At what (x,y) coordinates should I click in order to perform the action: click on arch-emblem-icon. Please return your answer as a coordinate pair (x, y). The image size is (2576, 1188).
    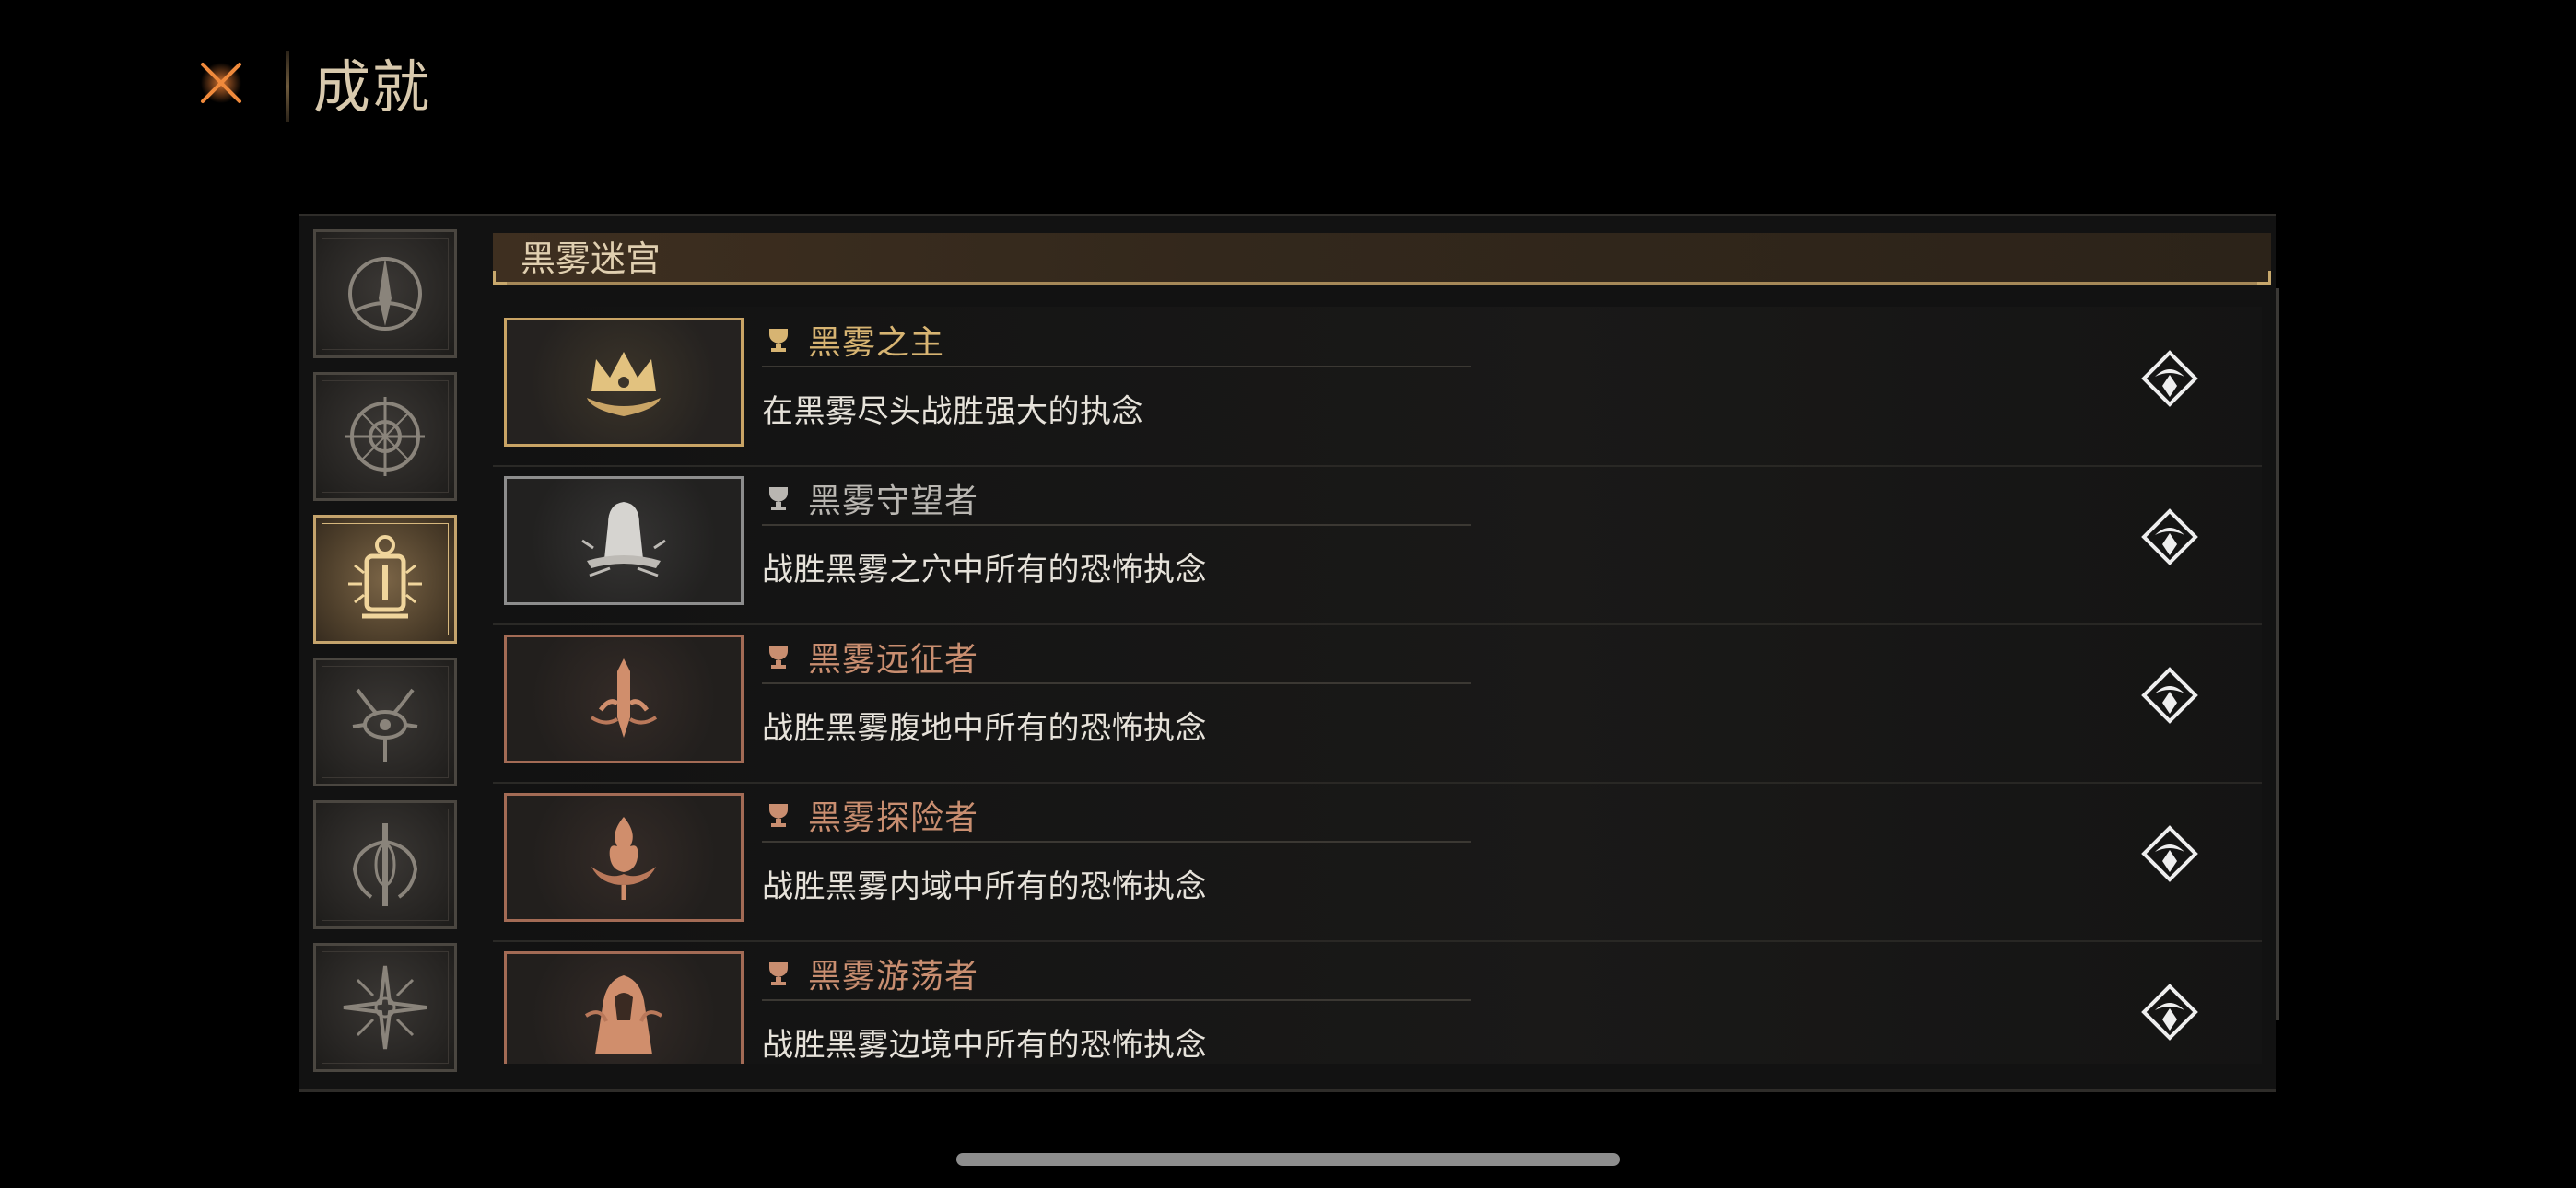
    Looking at the image, I should click on (385, 294).